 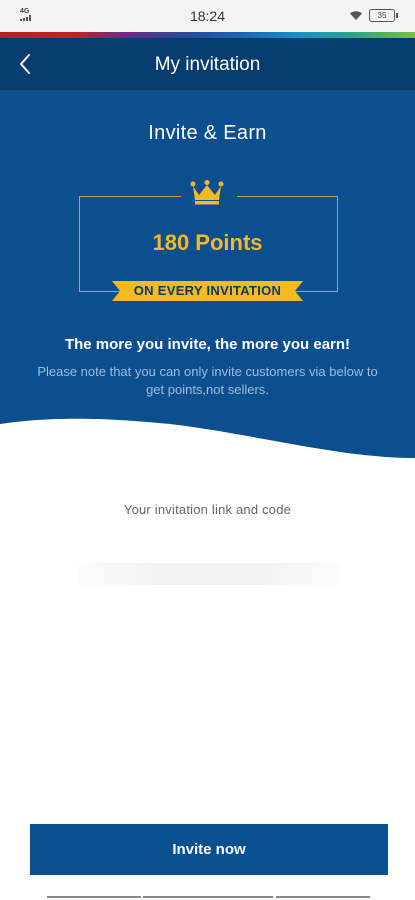 What do you see at coordinates (207, 290) in the screenshot?
I see `ribbon-text: ON EVERY INVITATION` at bounding box center [207, 290].